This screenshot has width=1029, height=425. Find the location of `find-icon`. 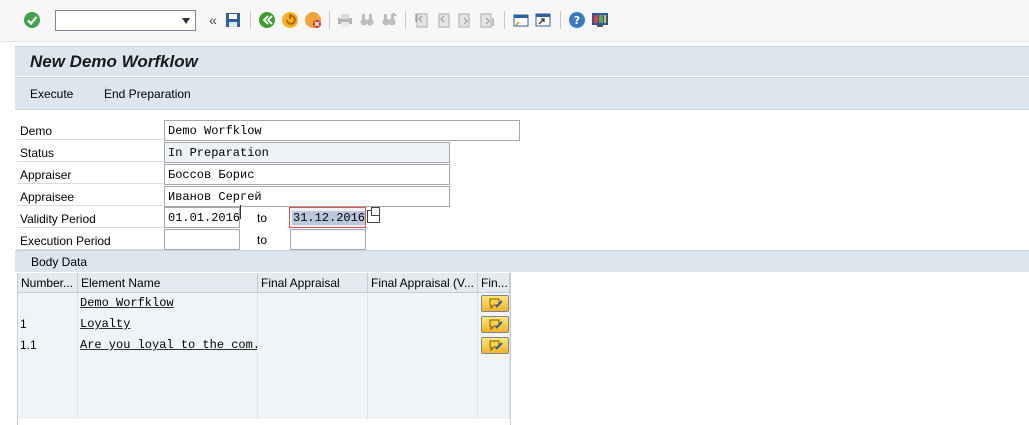

find-icon is located at coordinates (367, 20).